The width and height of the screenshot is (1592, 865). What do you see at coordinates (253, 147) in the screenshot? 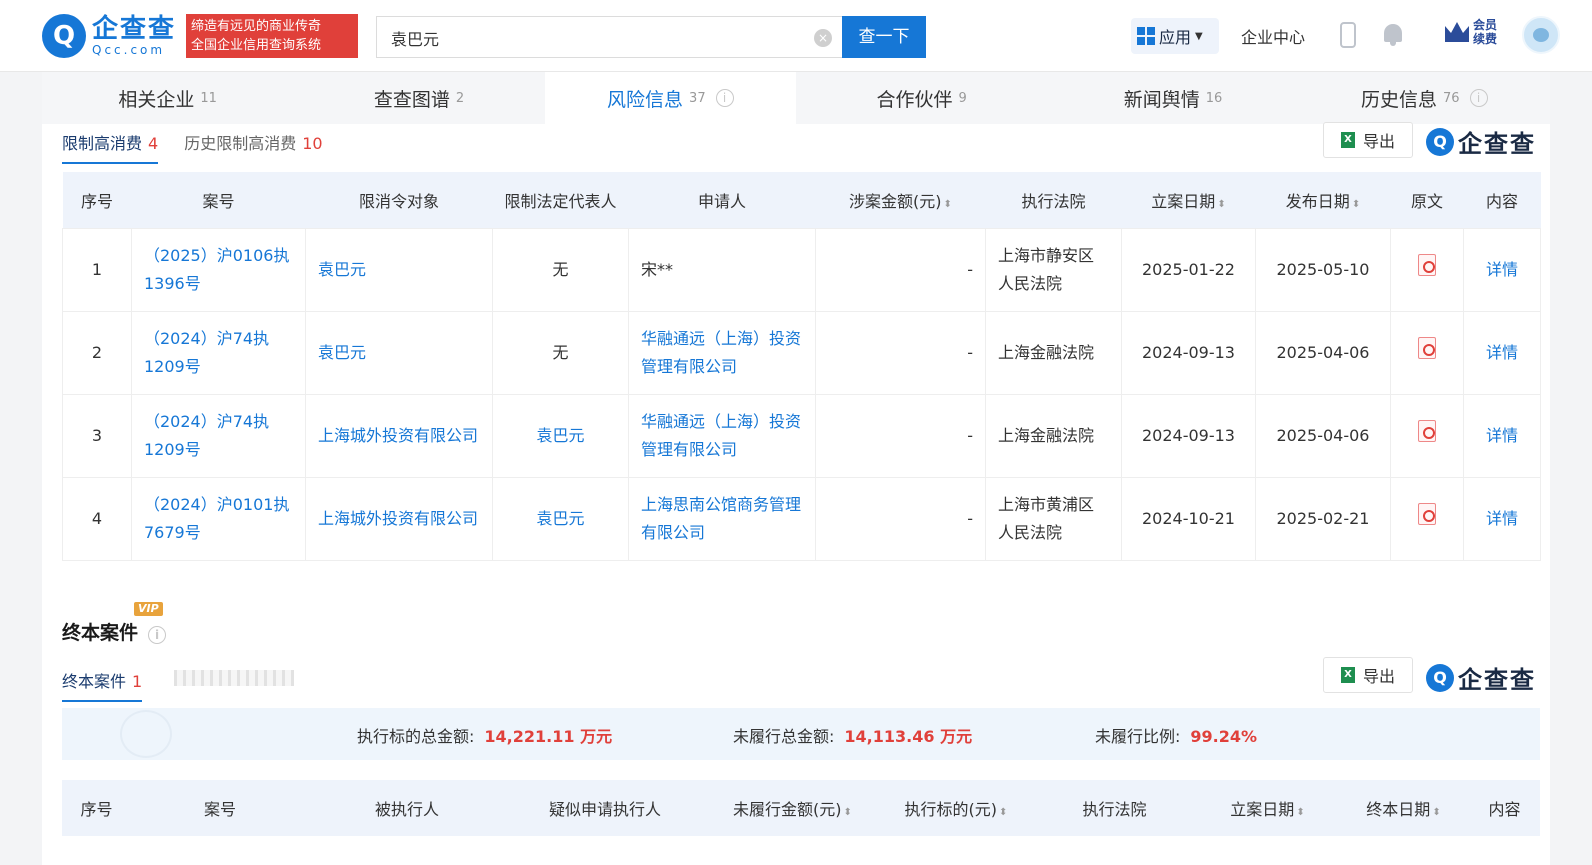
I see `subtab-history-restriction: 历史限制高消费 10` at bounding box center [253, 147].